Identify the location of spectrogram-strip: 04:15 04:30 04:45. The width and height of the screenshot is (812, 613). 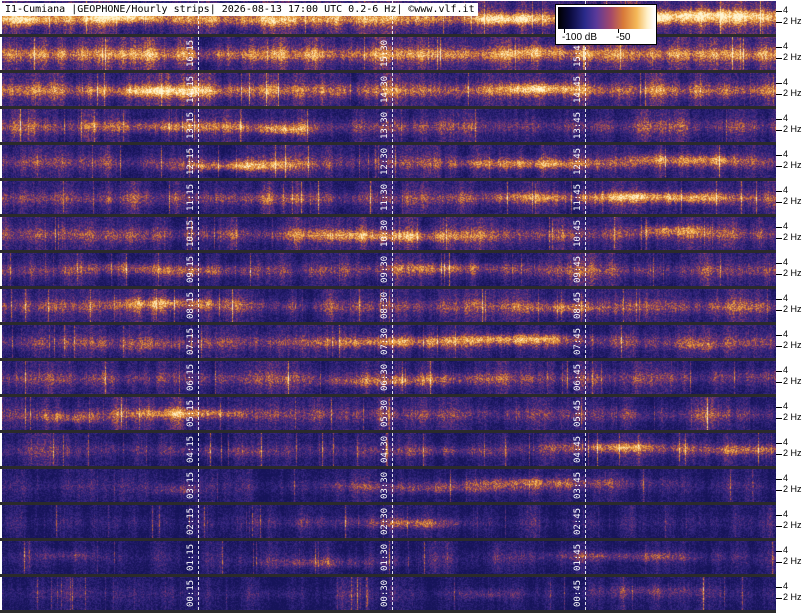
(389, 449).